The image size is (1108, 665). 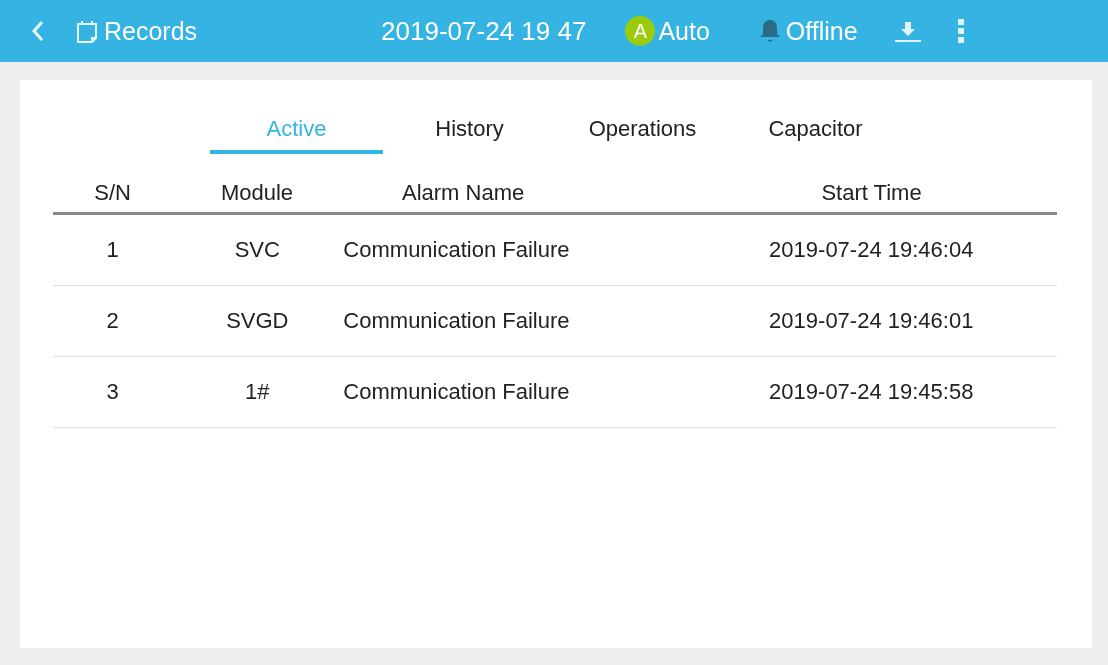 I want to click on more-icon, so click(x=960, y=31).